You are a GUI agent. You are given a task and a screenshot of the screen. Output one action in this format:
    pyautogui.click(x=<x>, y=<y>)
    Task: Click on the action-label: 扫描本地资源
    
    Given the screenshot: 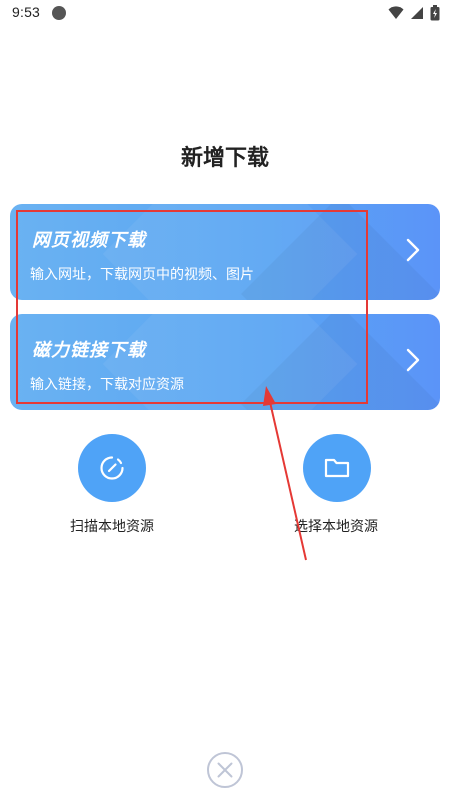 What is the action you would take?
    pyautogui.click(x=112, y=527)
    